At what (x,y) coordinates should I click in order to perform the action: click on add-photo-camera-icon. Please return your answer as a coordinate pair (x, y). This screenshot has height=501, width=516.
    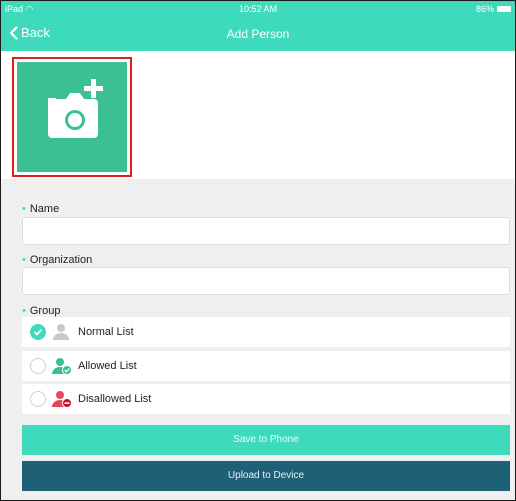
    Looking at the image, I should click on (75, 108).